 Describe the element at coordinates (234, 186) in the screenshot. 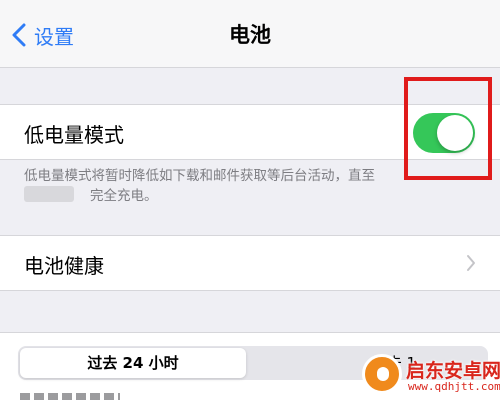

I see `low-power-mode-description: 低电量模式将暂时降低如下载和邮件获取等后台活动，直至 完全充电。` at that location.